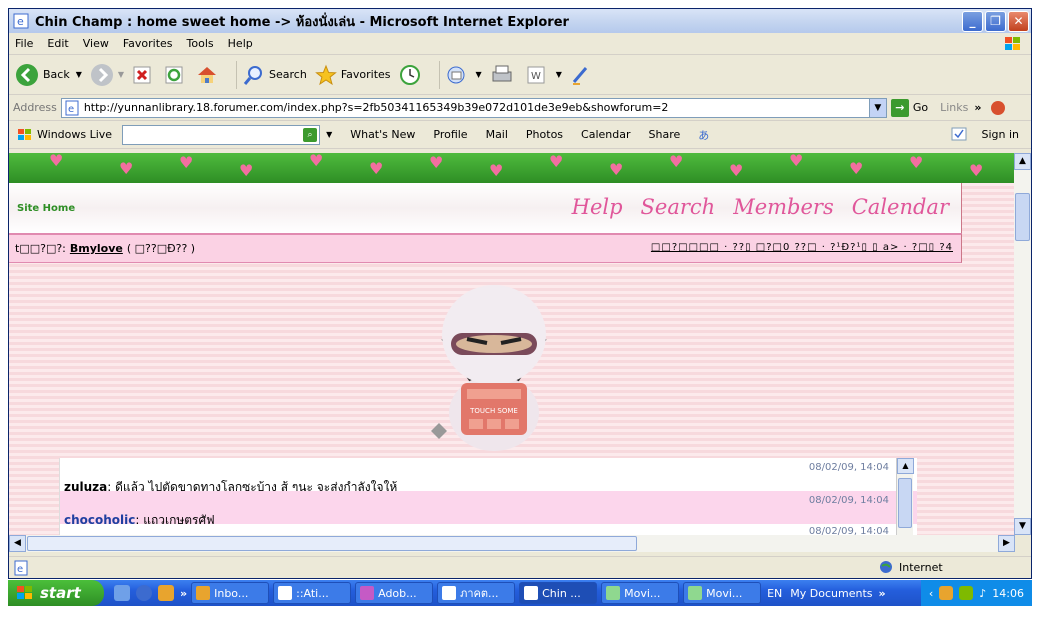  I want to click on nav-search: Search, so click(678, 207).